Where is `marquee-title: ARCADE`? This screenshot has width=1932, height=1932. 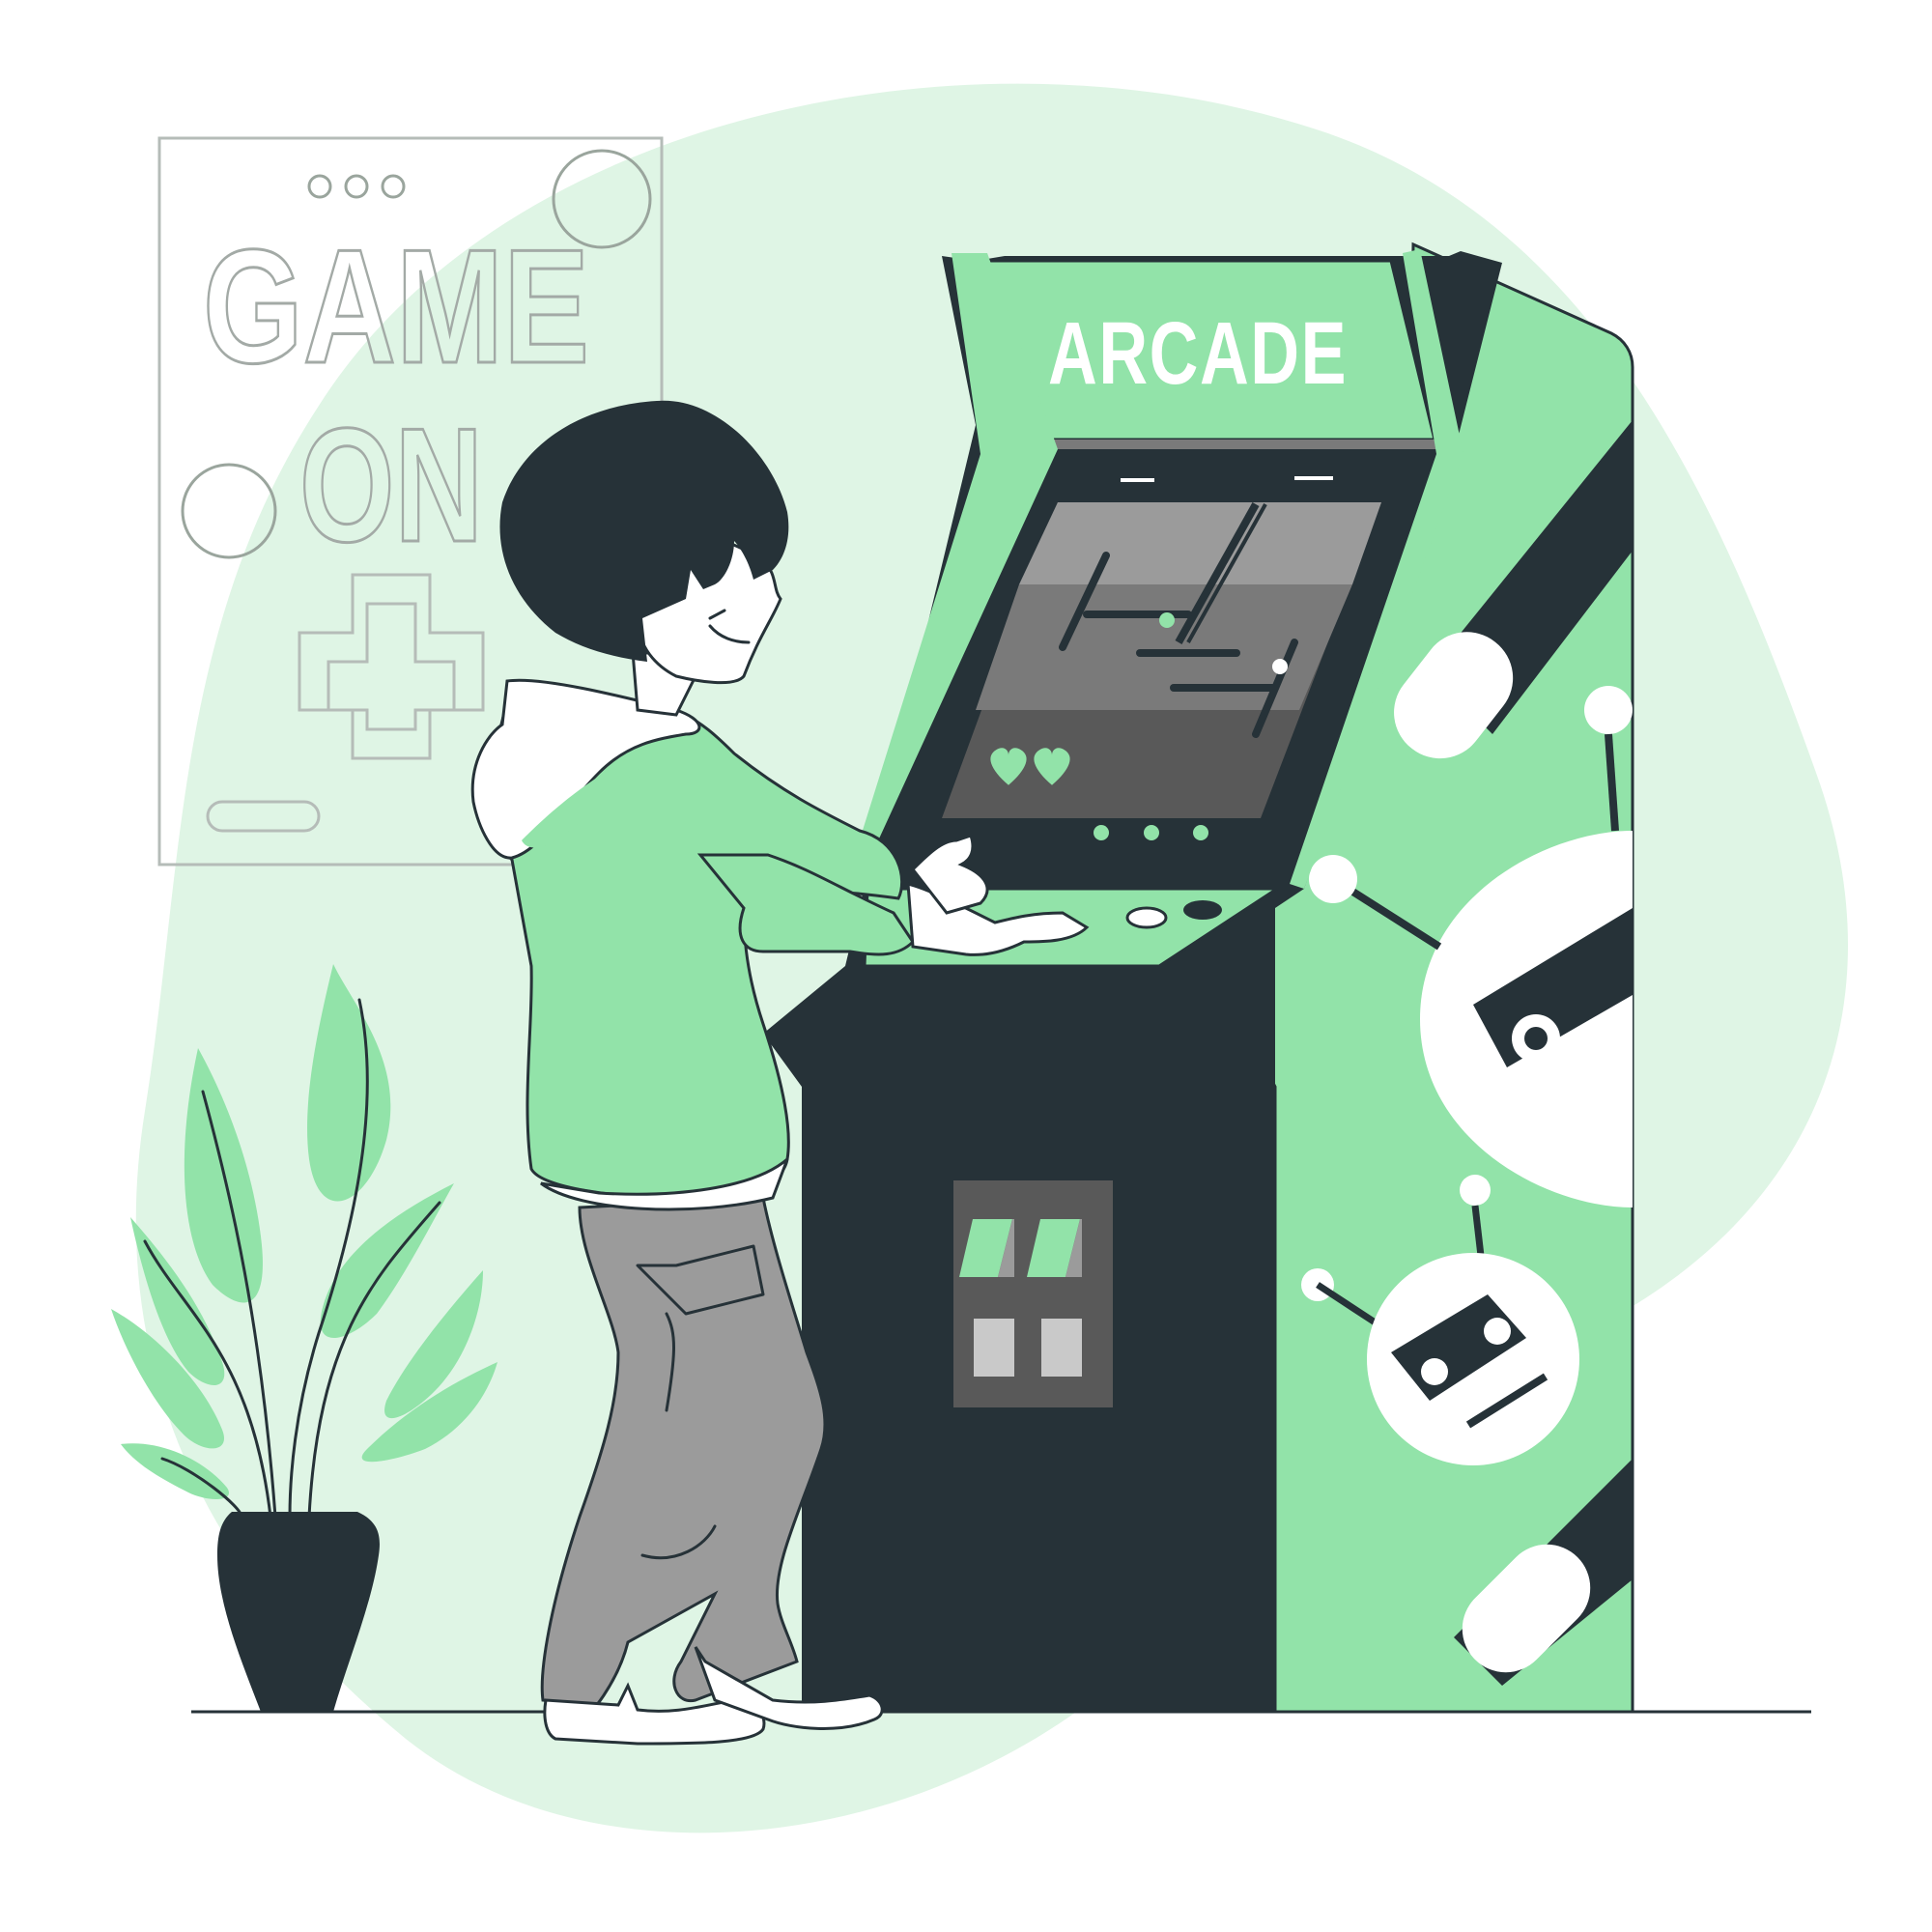 marquee-title: ARCADE is located at coordinates (1198, 353).